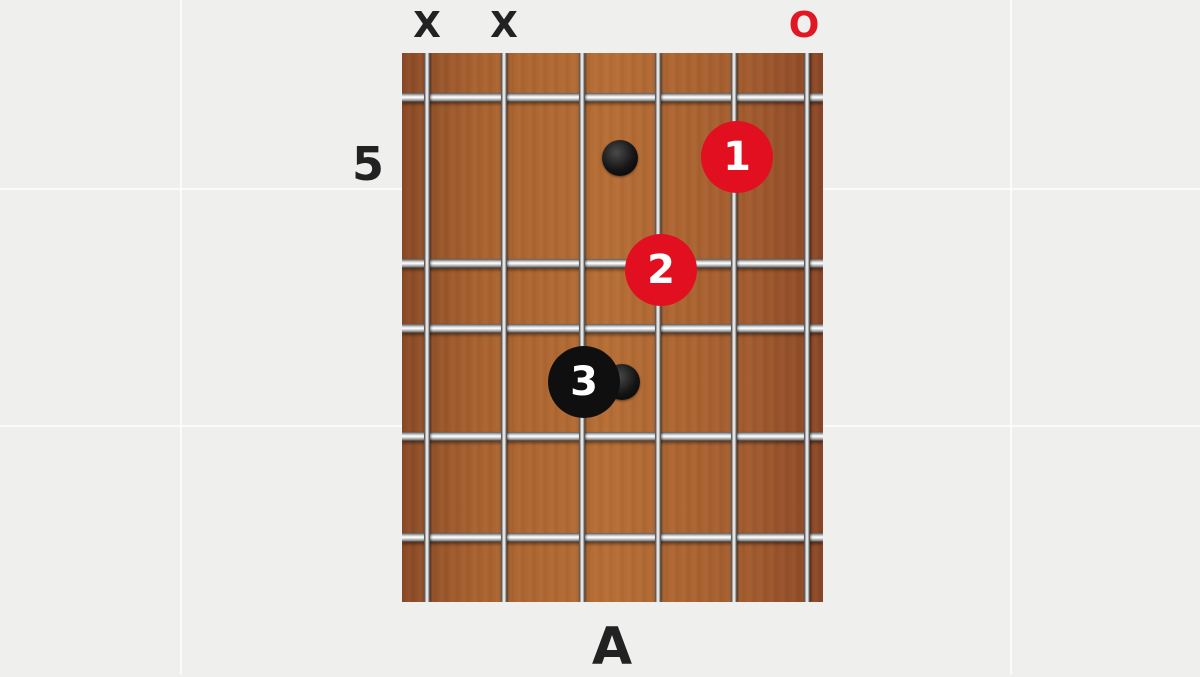  What do you see at coordinates (620, 158) in the screenshot?
I see `fret-inlay-dot` at bounding box center [620, 158].